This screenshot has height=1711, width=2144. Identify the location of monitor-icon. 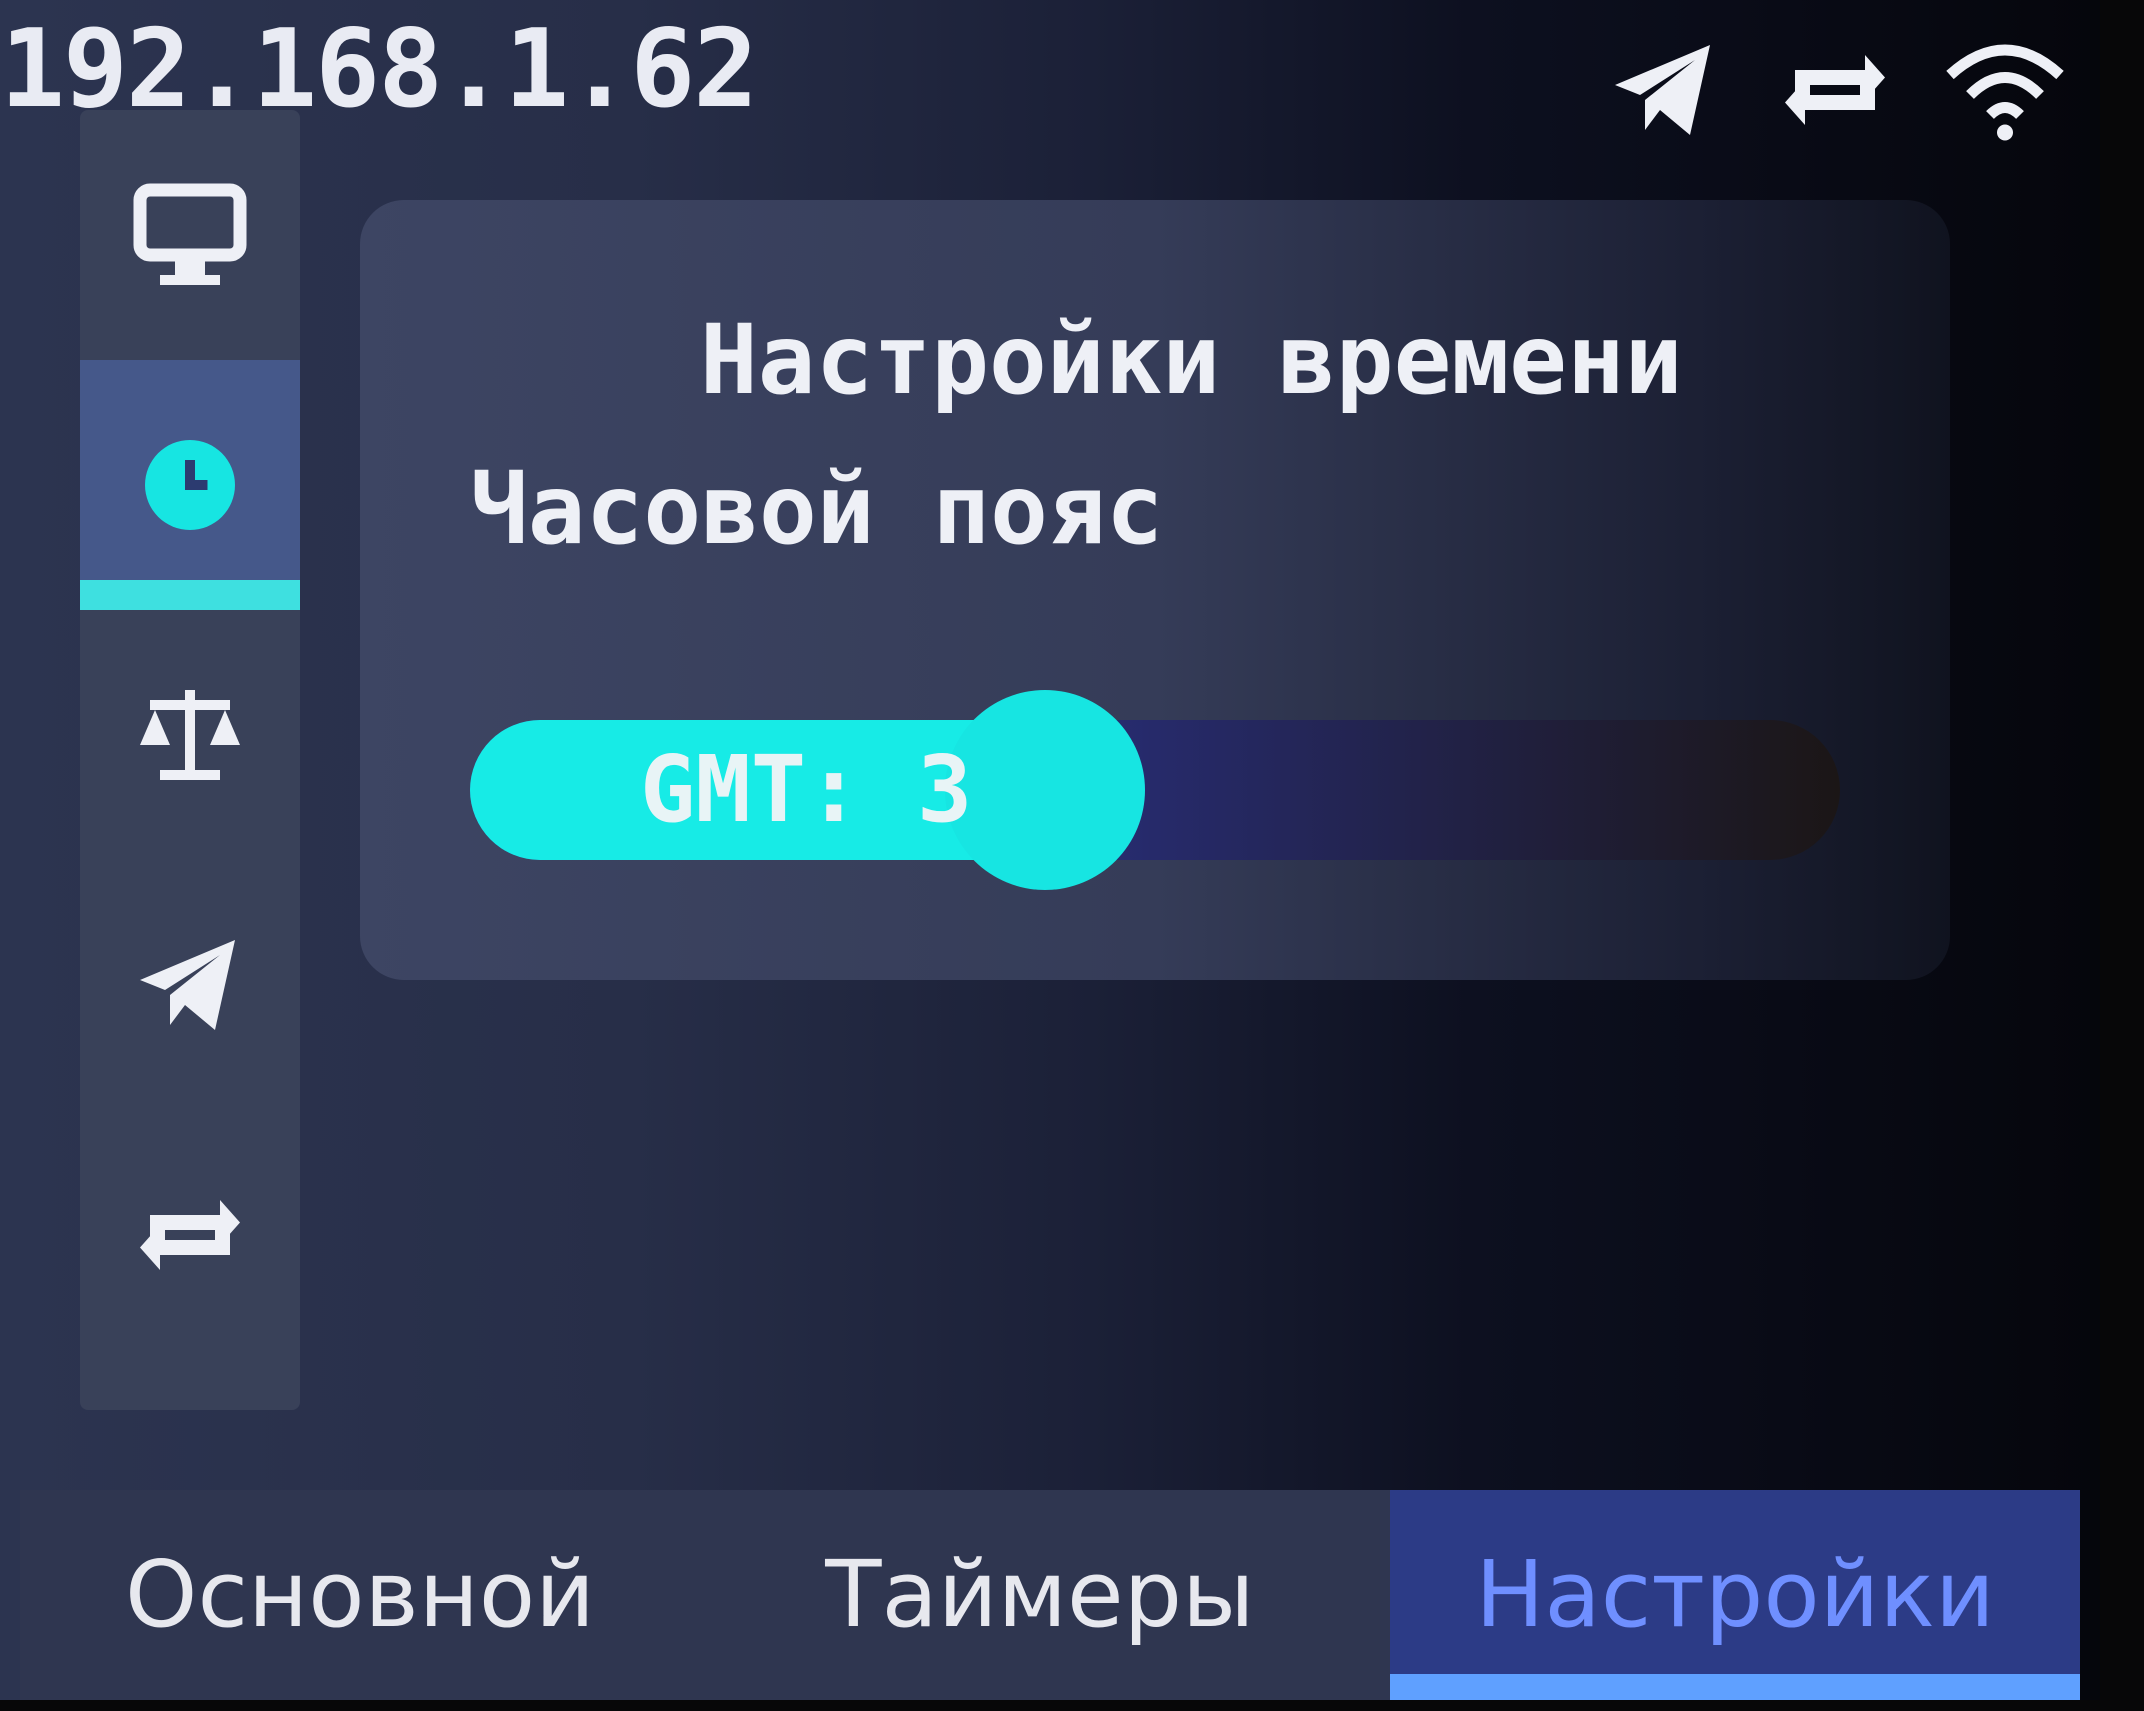
(190, 234).